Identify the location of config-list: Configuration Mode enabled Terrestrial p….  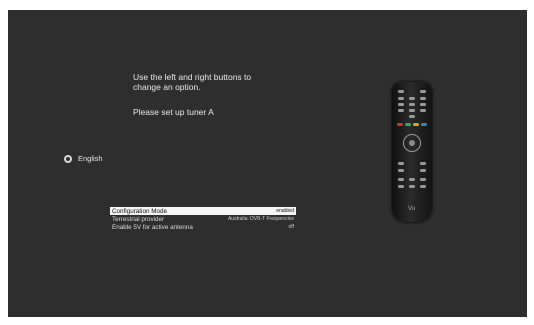
(203, 219).